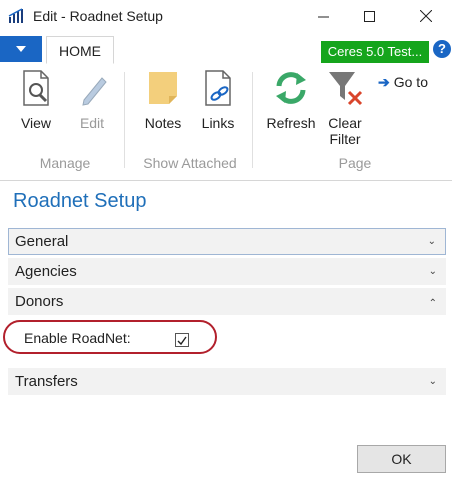 The width and height of the screenshot is (452, 481). I want to click on fasttab-transfers-label: Transfers, so click(46, 381).